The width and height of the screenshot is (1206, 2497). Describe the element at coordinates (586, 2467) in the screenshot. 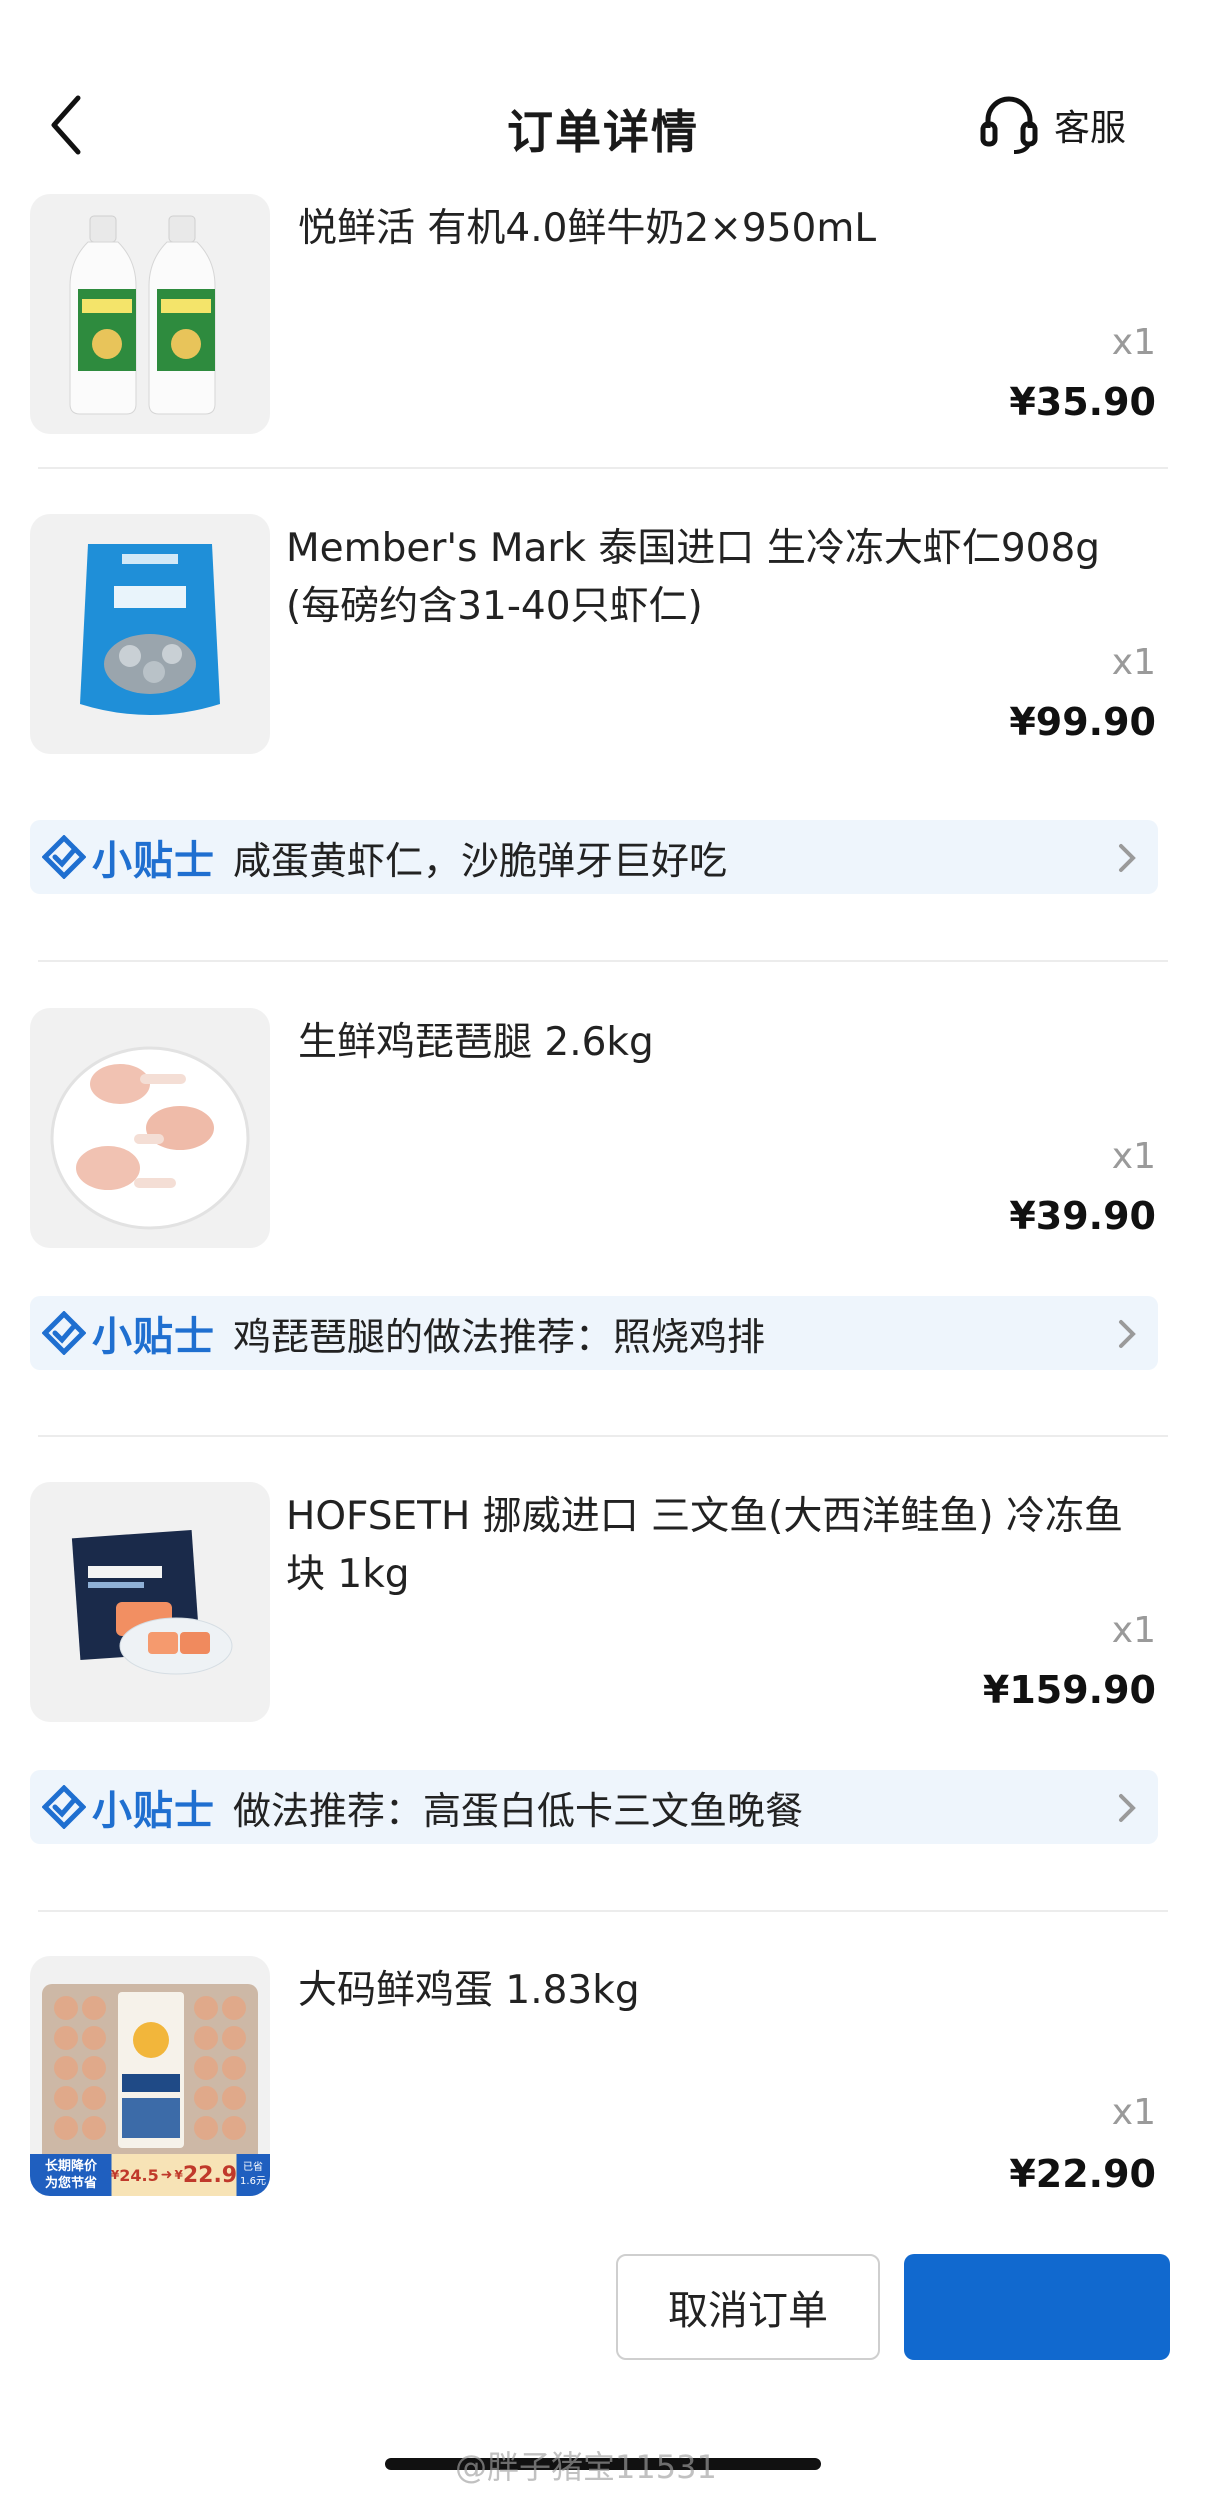

I see `watermark: @胖子猪宝11531` at that location.